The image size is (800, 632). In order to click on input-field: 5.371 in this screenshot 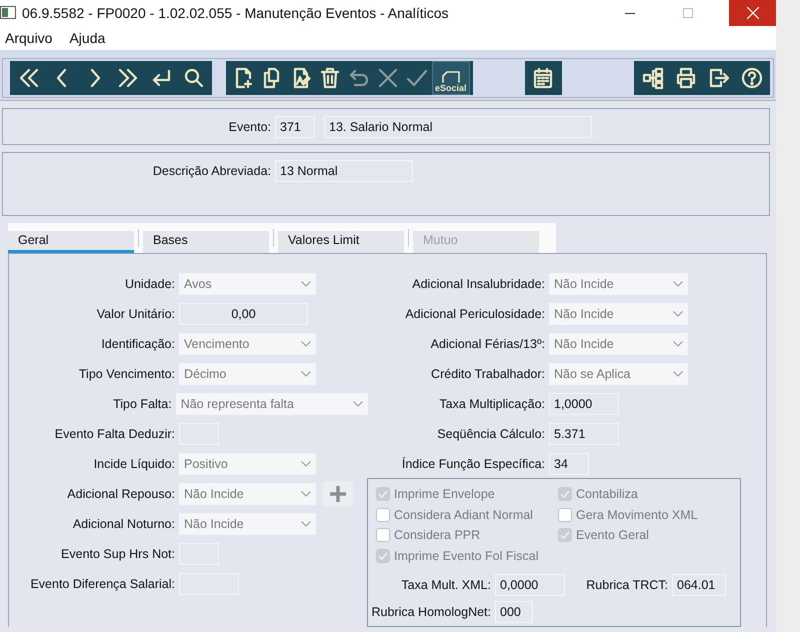, I will do `click(584, 434)`.